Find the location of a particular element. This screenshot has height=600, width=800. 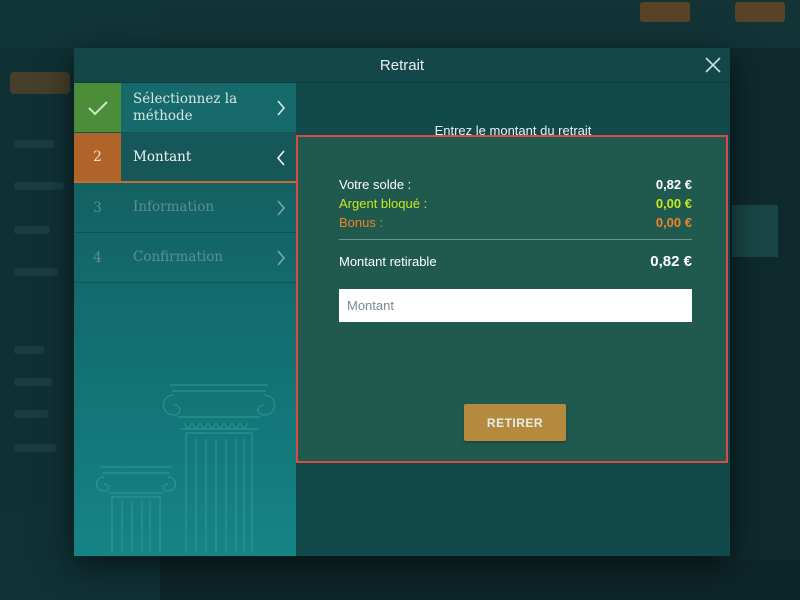

modal-header: Retrait is located at coordinates (402, 65).